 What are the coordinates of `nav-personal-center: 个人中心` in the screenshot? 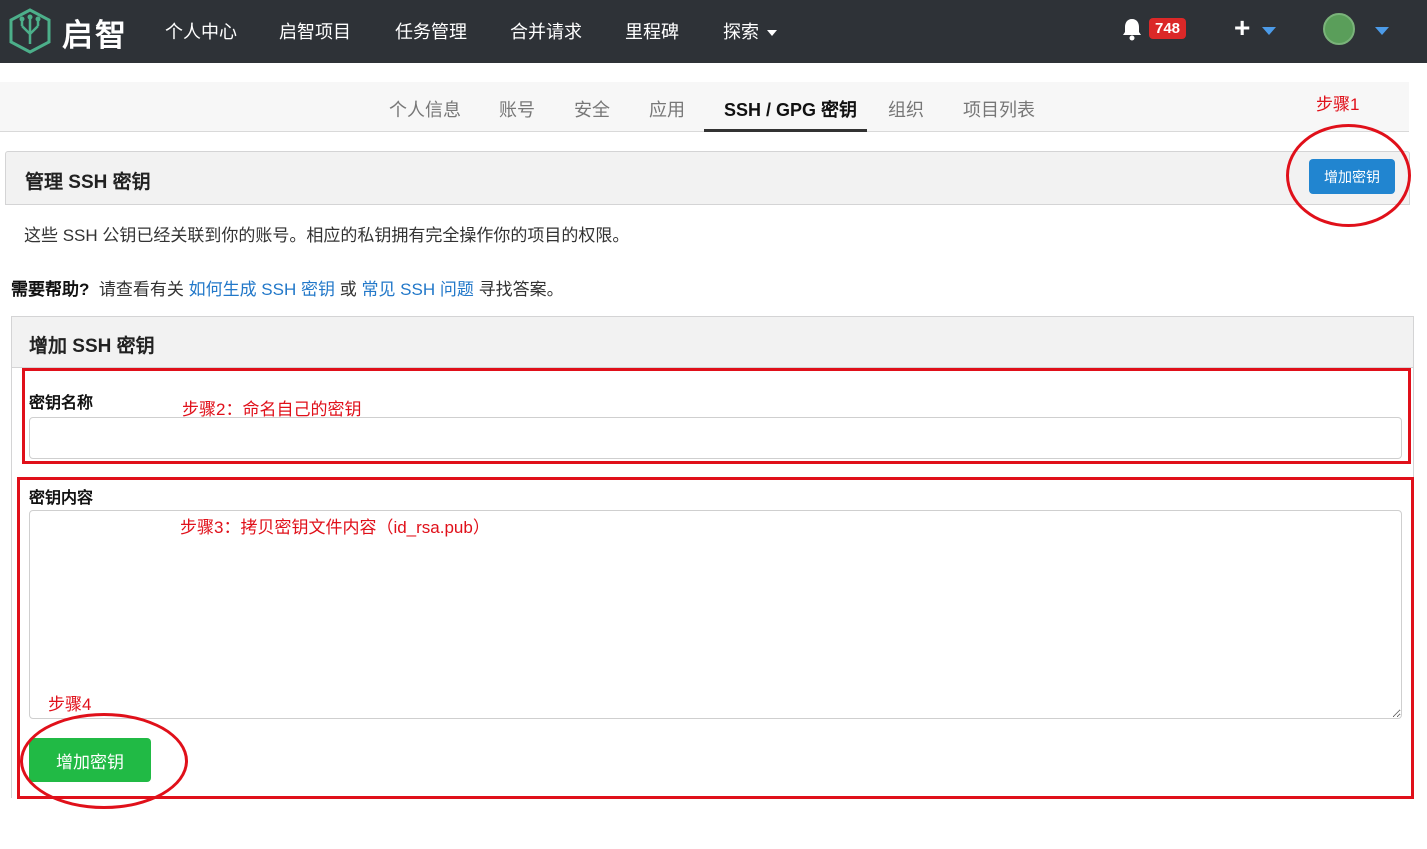 It's located at (201, 31).